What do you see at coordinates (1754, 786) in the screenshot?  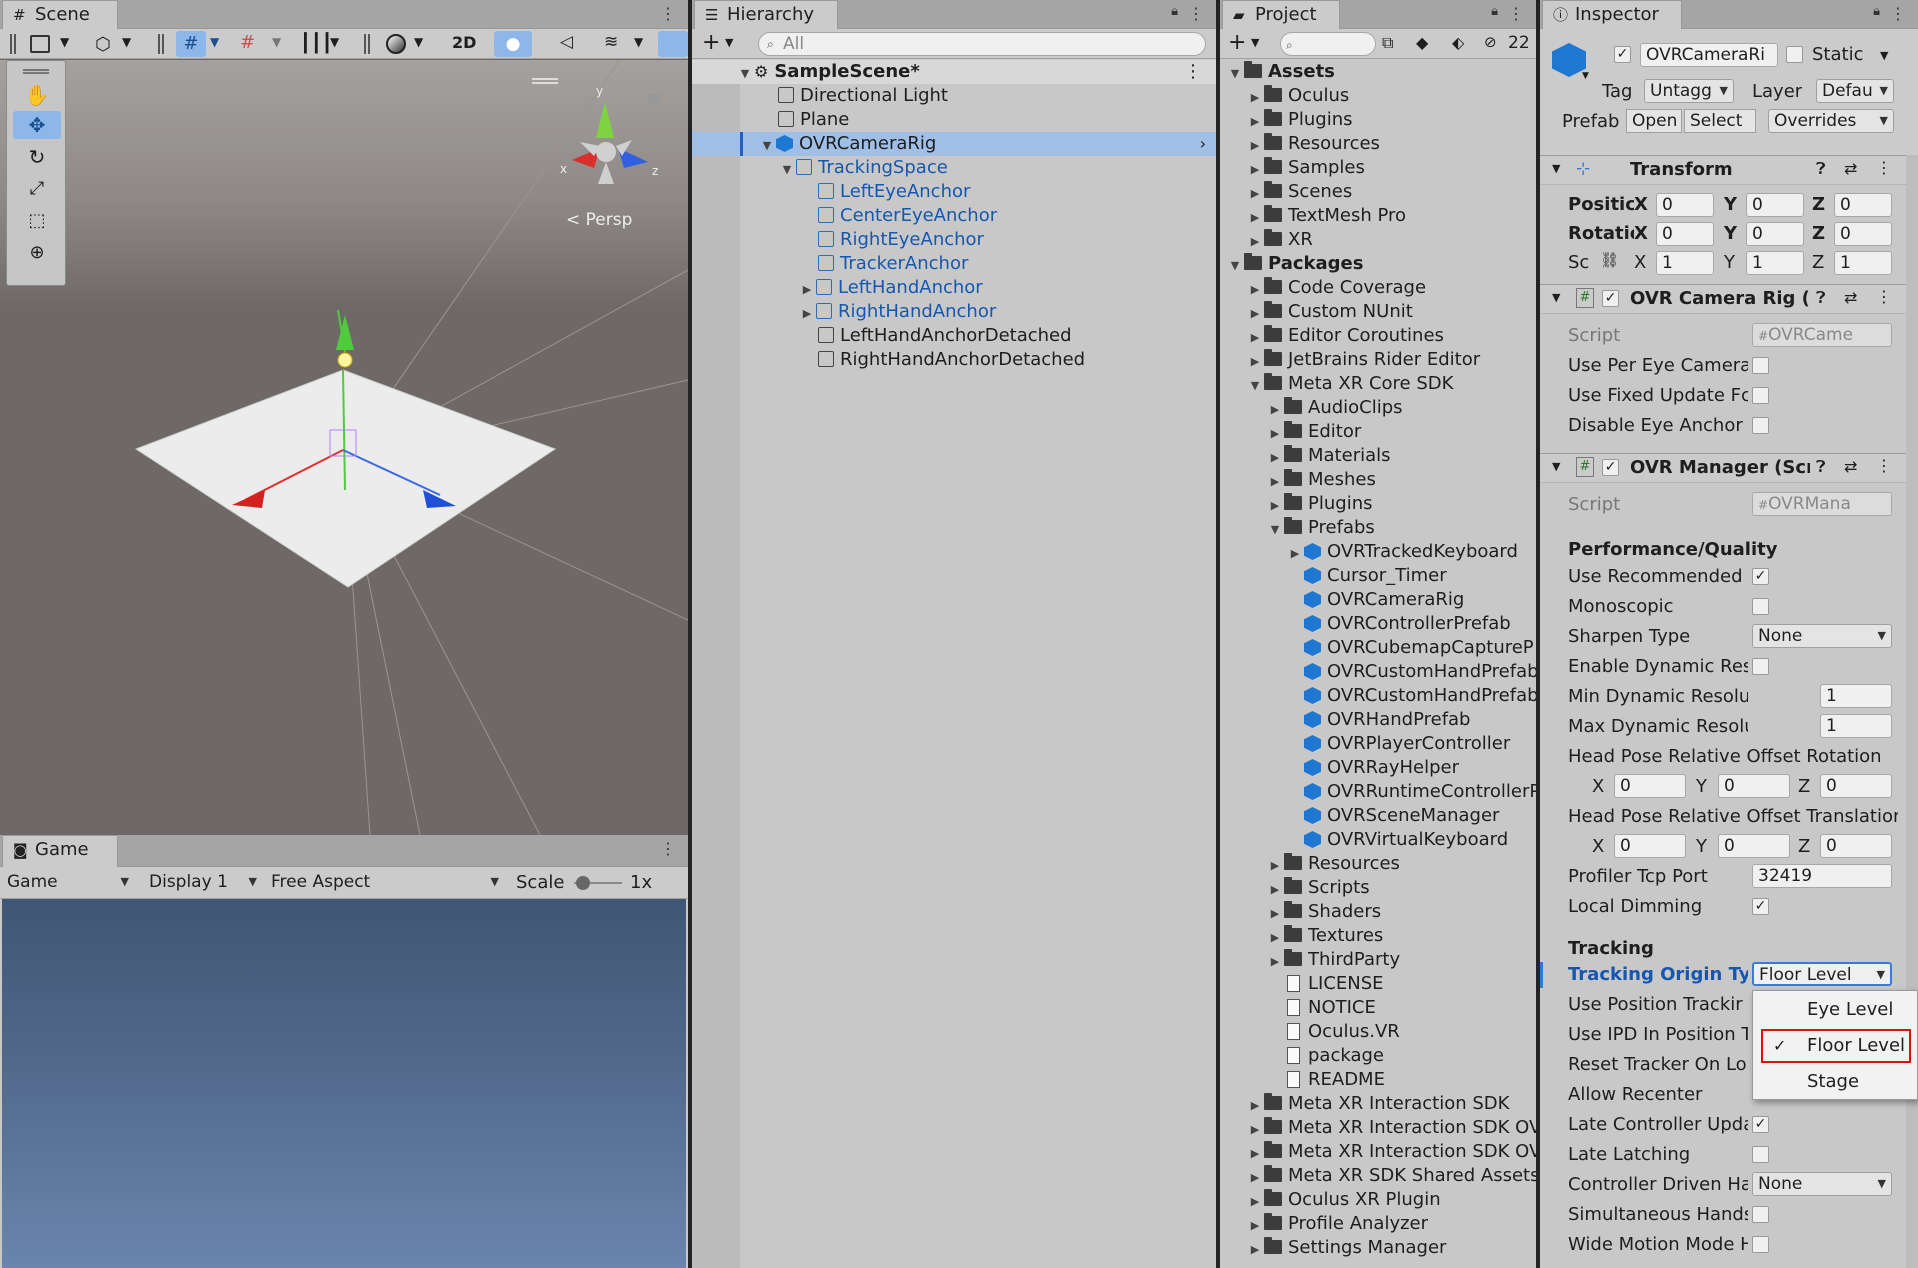 I see `head-pose-rot-y-field: 0` at bounding box center [1754, 786].